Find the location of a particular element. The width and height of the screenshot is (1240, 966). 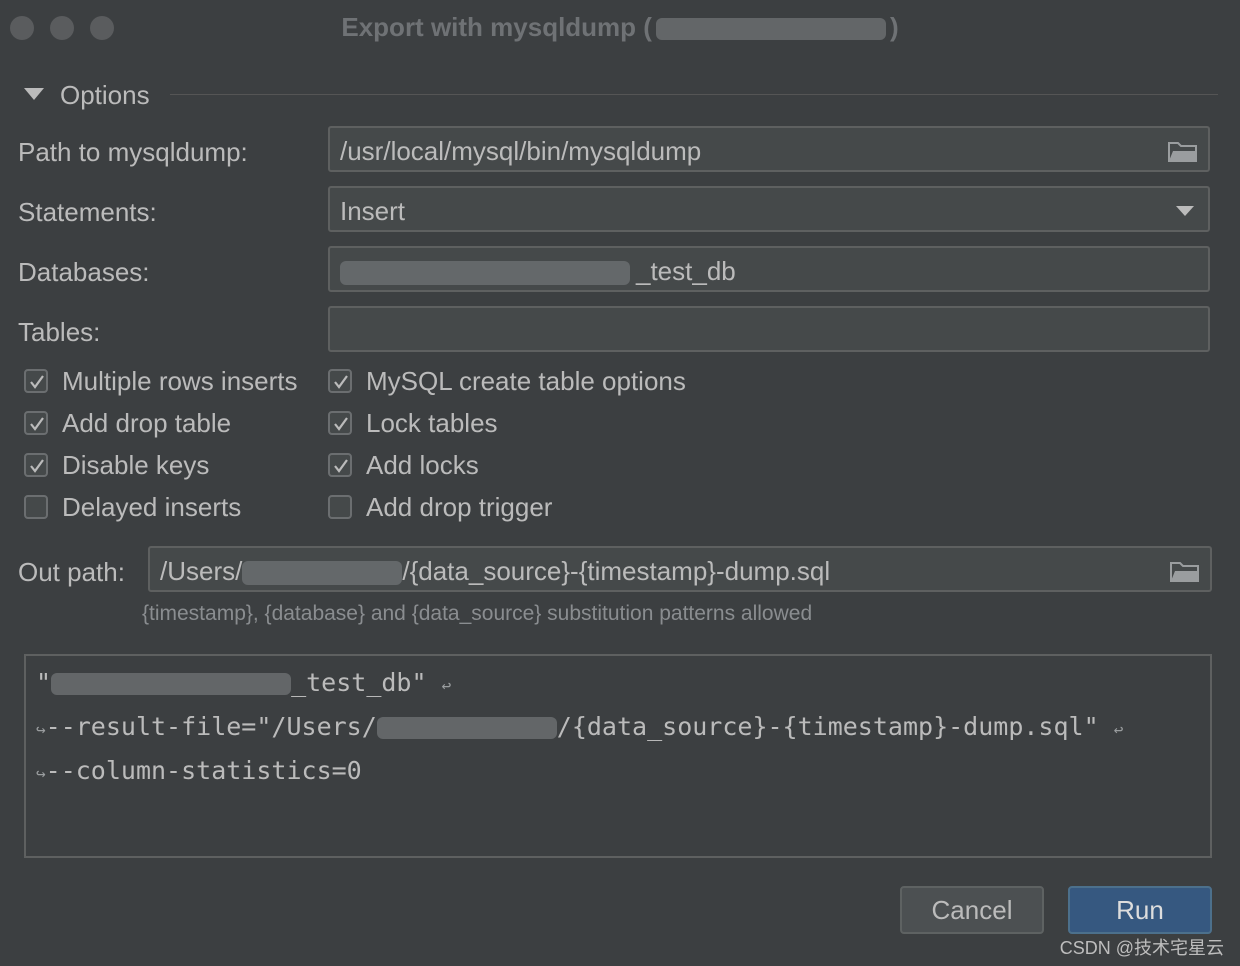

checkbox-label: MySQL create table options is located at coordinates (526, 380).